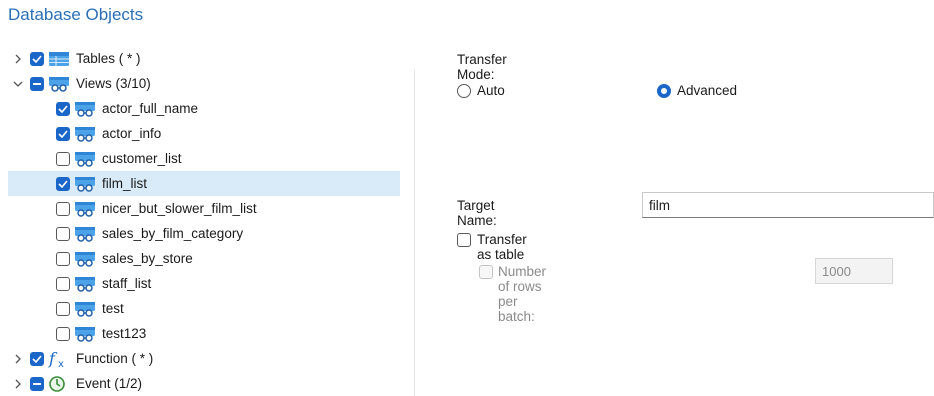  I want to click on tree-node-label: Event (1/2), so click(109, 383).